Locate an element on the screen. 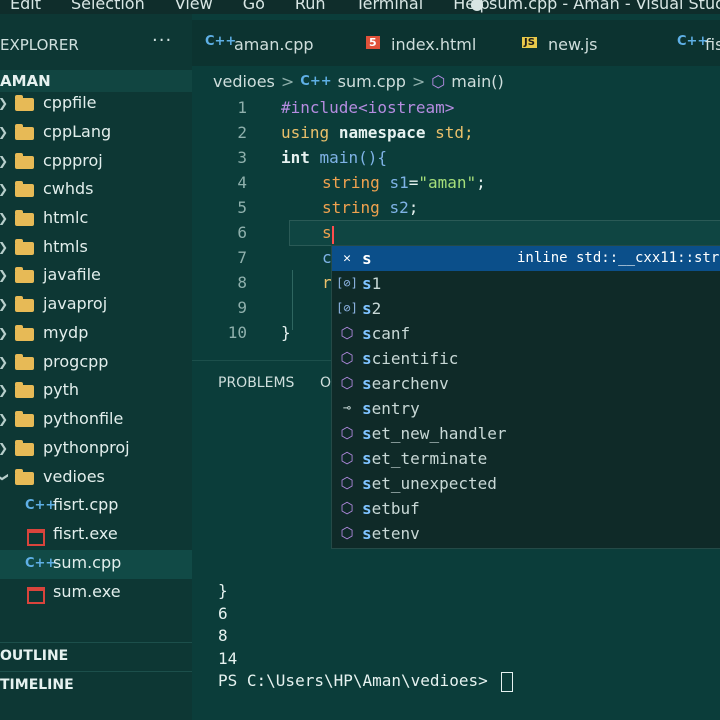  tab-new-js: JS new.js is located at coordinates (584, 43).